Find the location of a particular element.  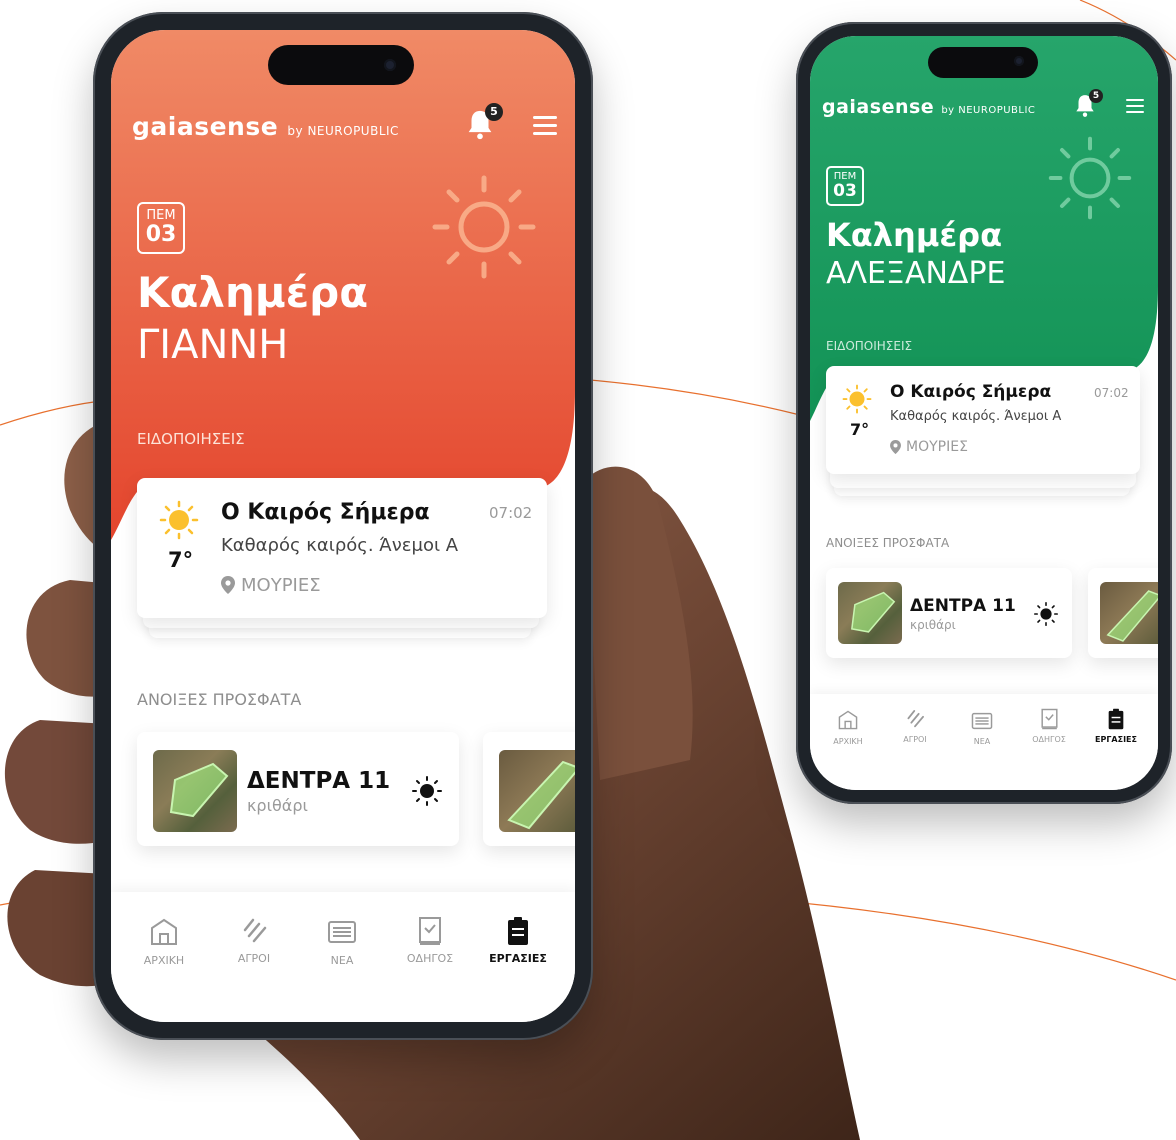

user-name: ΑΛΕΞΑΝΔΡΕ is located at coordinates (916, 273).